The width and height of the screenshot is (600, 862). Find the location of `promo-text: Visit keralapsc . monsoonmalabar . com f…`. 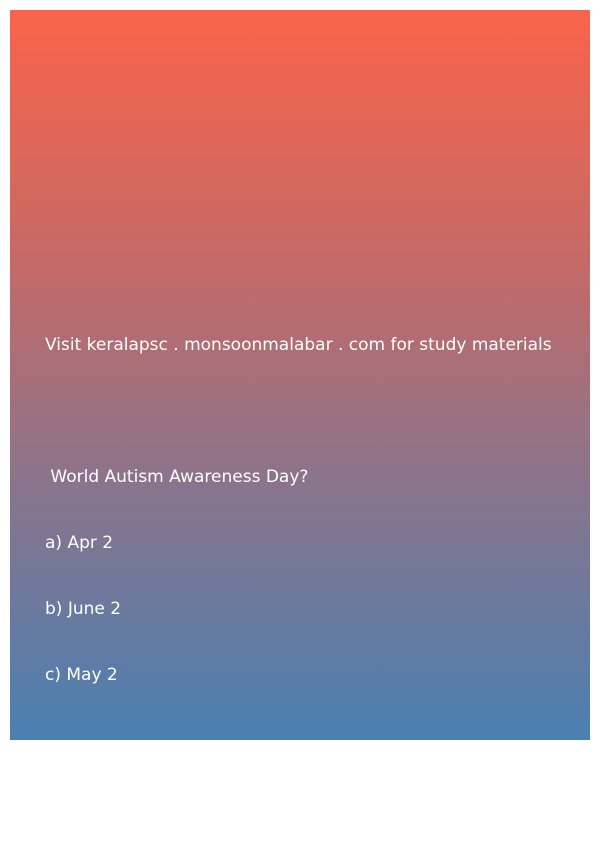

promo-text: Visit keralapsc . monsoonmalabar . com f… is located at coordinates (298, 345).